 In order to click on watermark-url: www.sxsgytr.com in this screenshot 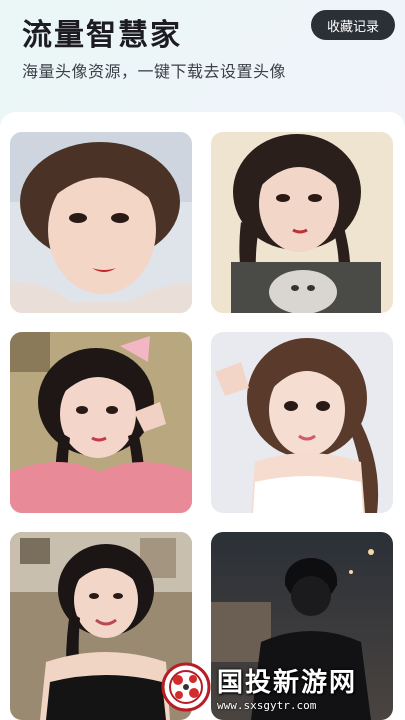, I will do `click(267, 705)`.